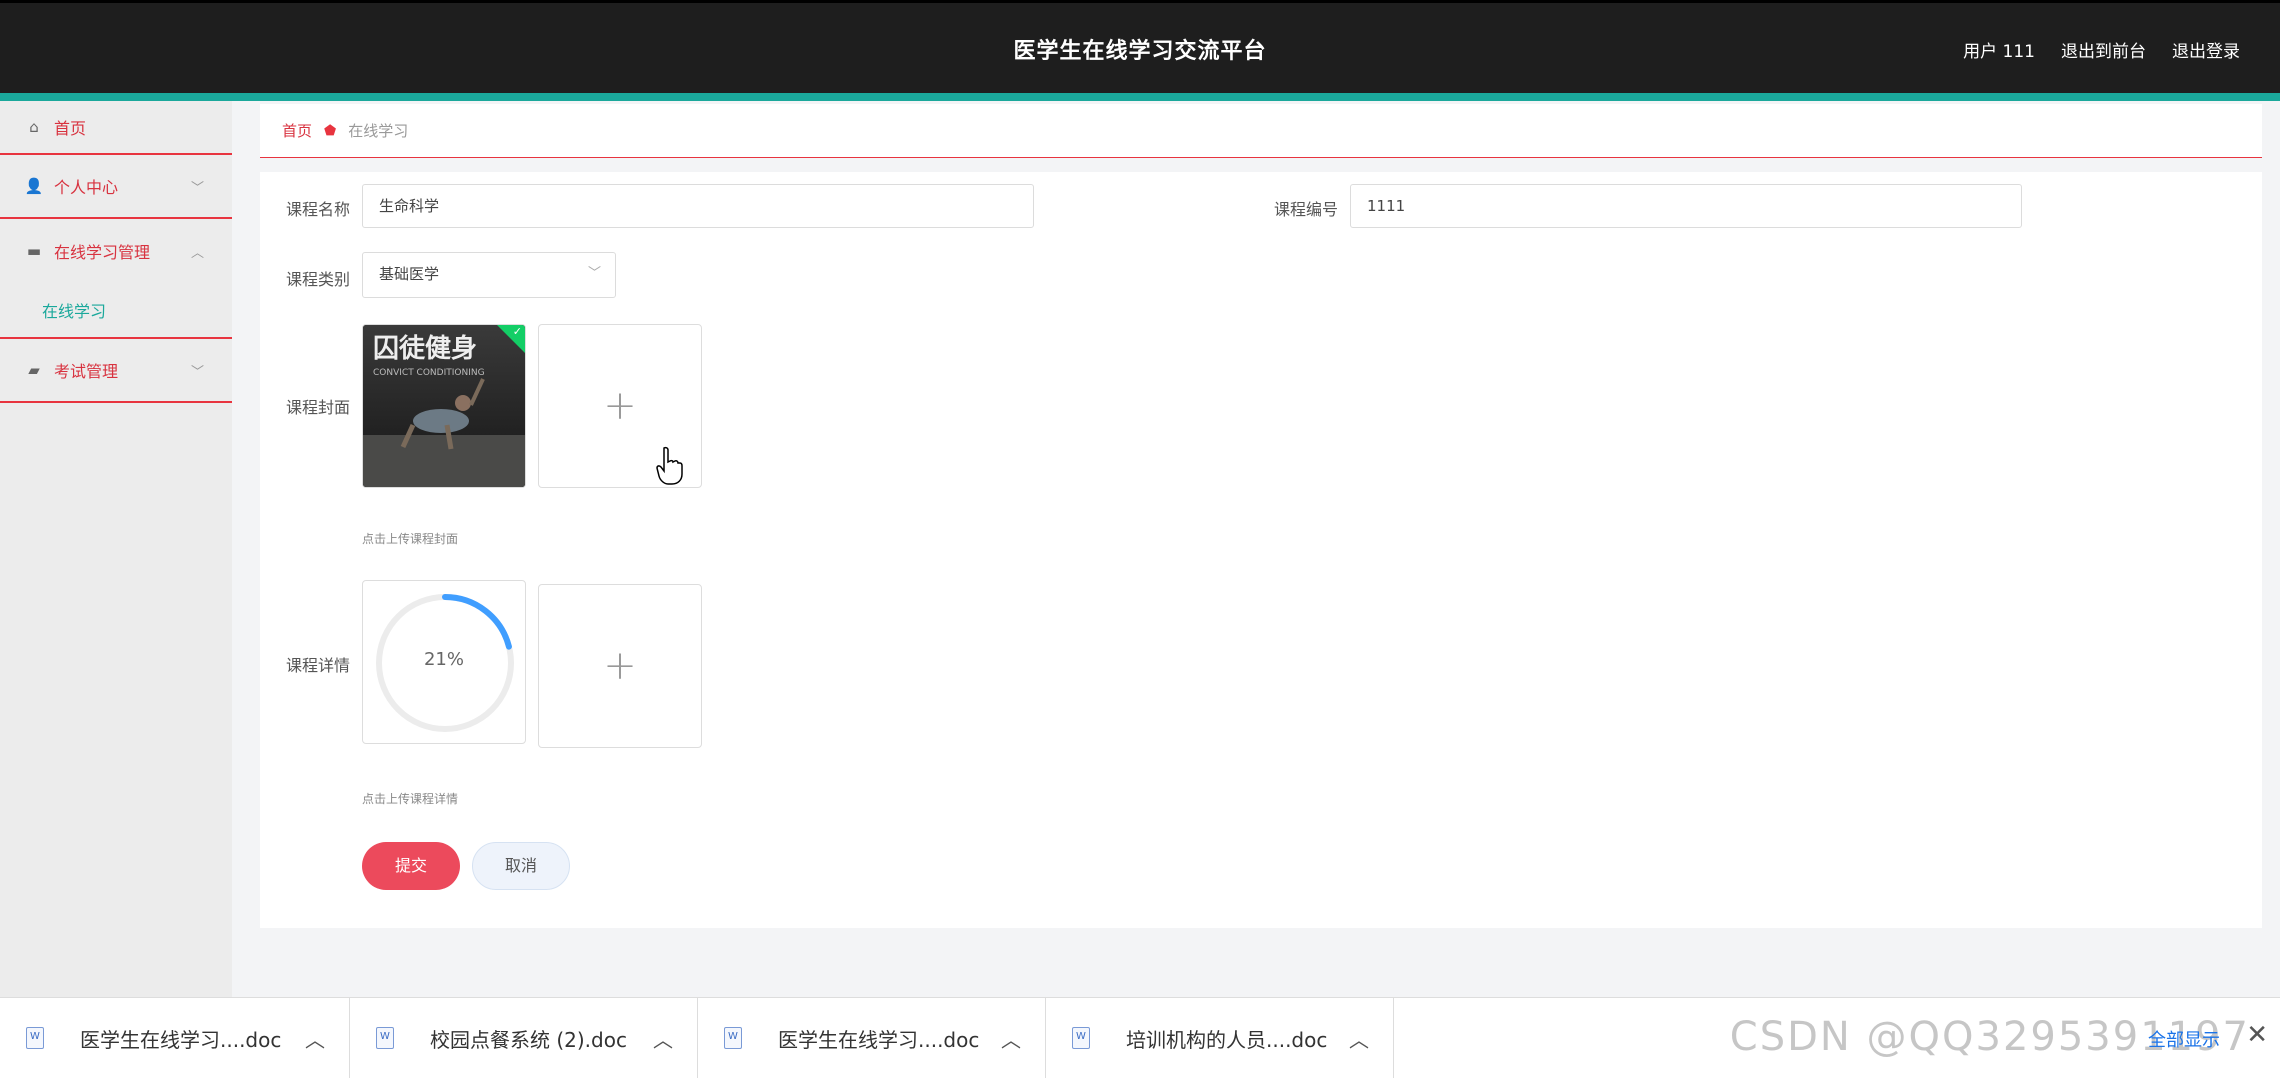  What do you see at coordinates (698, 206) in the screenshot?
I see `course-name-input: 生命科学` at bounding box center [698, 206].